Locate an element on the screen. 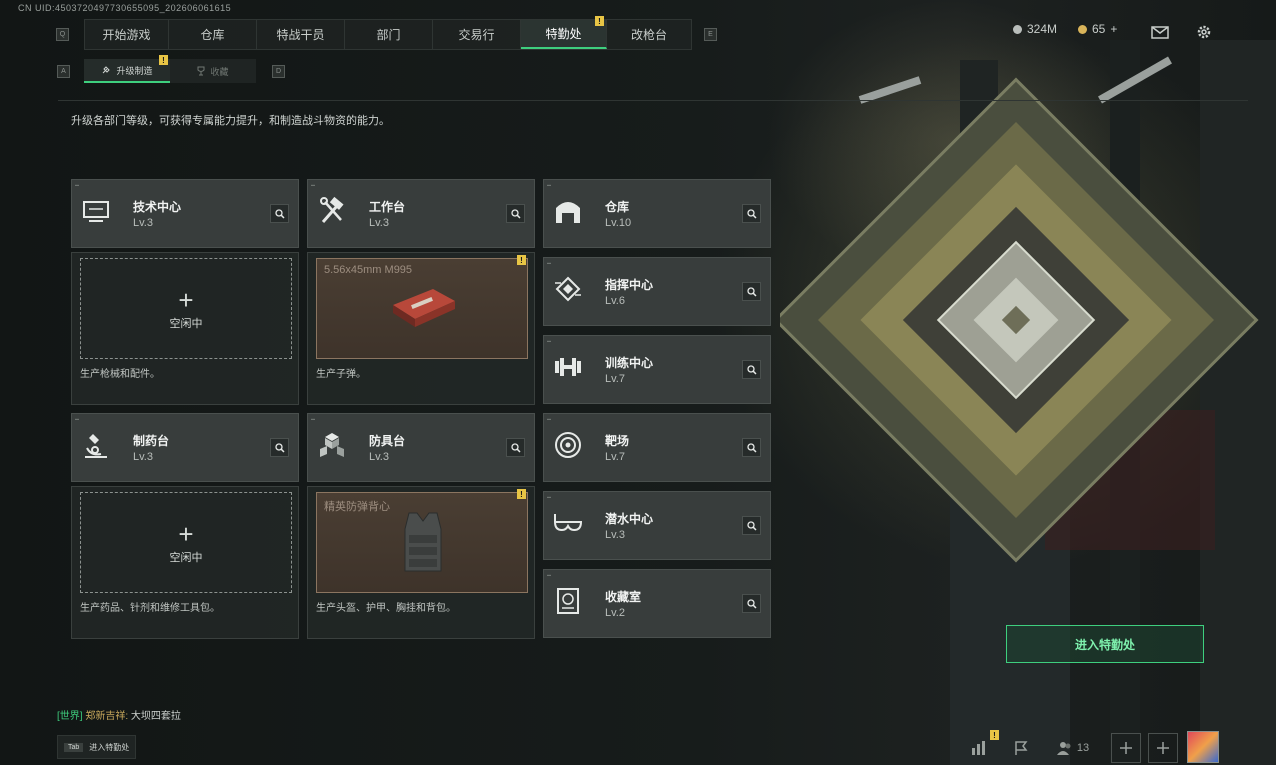 The image size is (1276, 765). tab-warehouse: 仓库 is located at coordinates (213, 34).